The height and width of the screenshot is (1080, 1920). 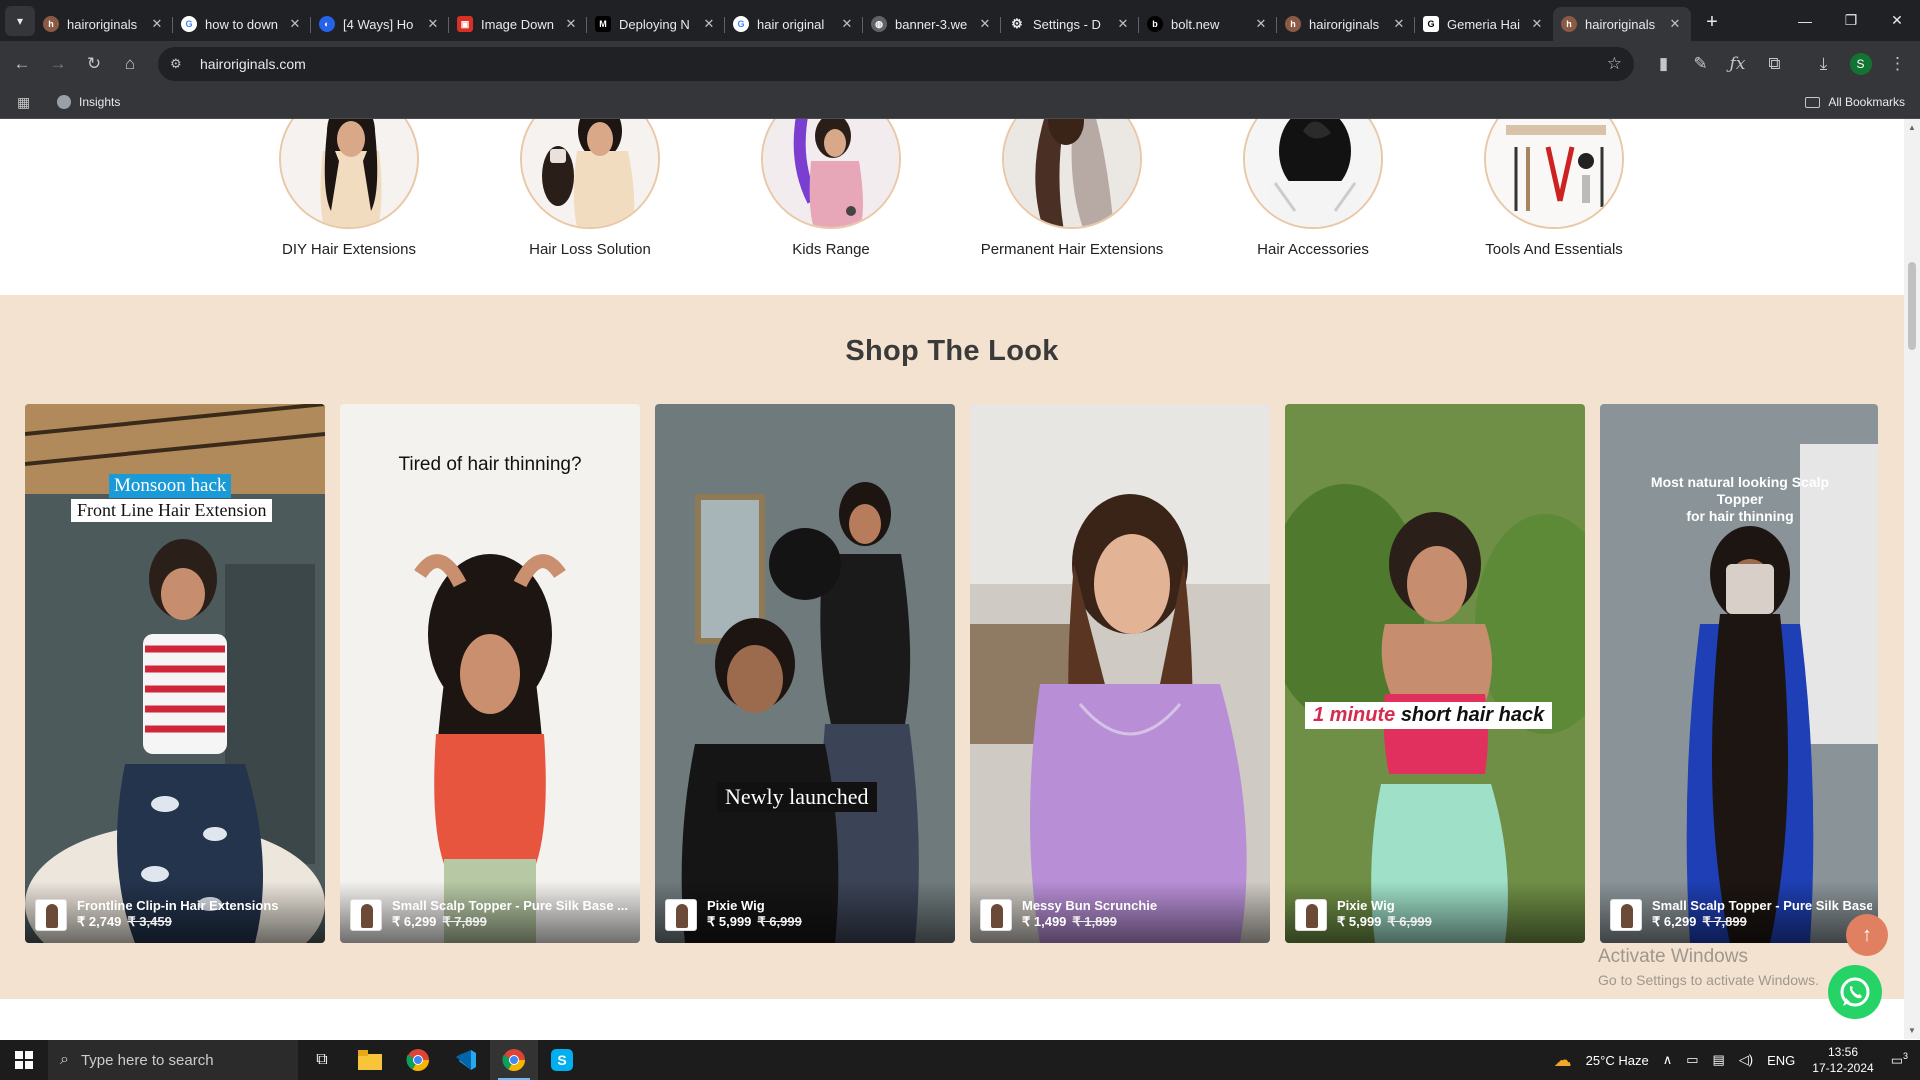 What do you see at coordinates (1668, 1060) in the screenshot?
I see `chevron-up-icon: ∧` at bounding box center [1668, 1060].